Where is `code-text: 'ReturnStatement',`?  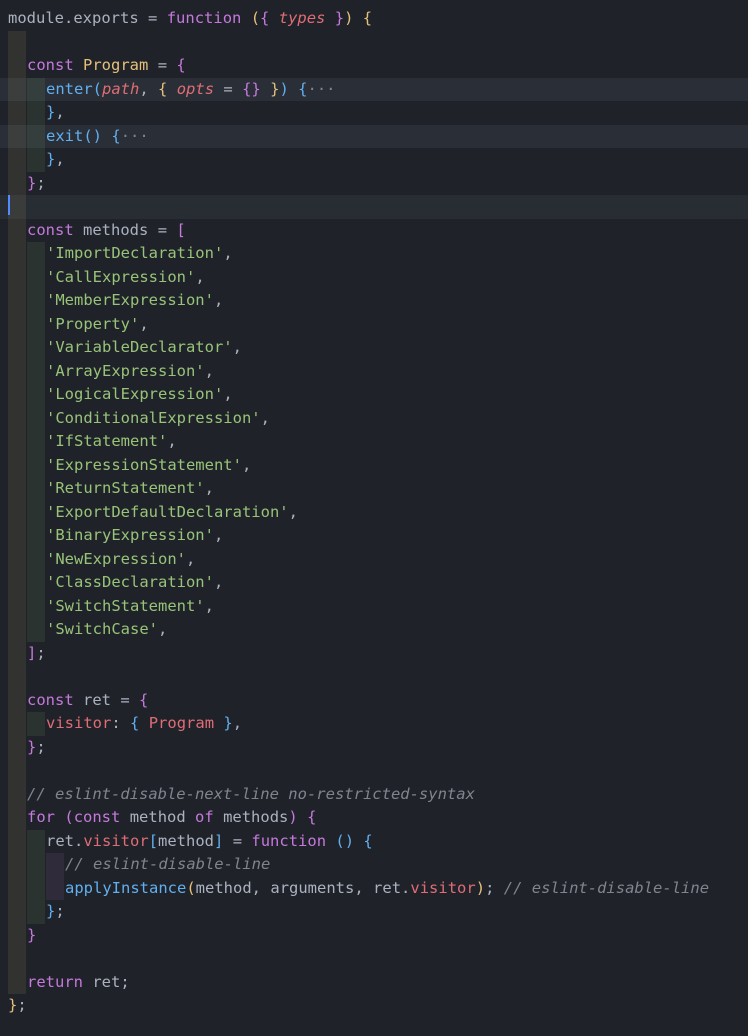
code-text: 'ReturnStatement', is located at coordinates (130, 488).